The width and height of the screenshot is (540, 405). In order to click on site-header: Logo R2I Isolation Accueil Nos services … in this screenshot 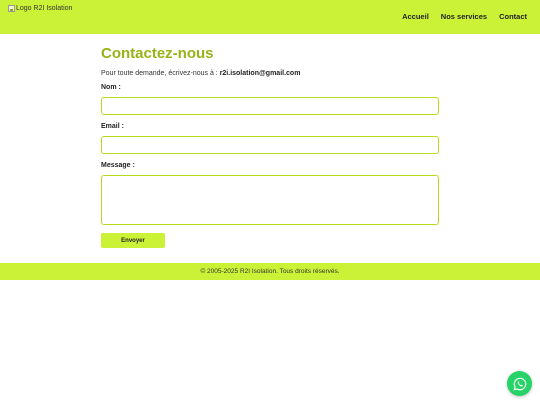, I will do `click(270, 17)`.